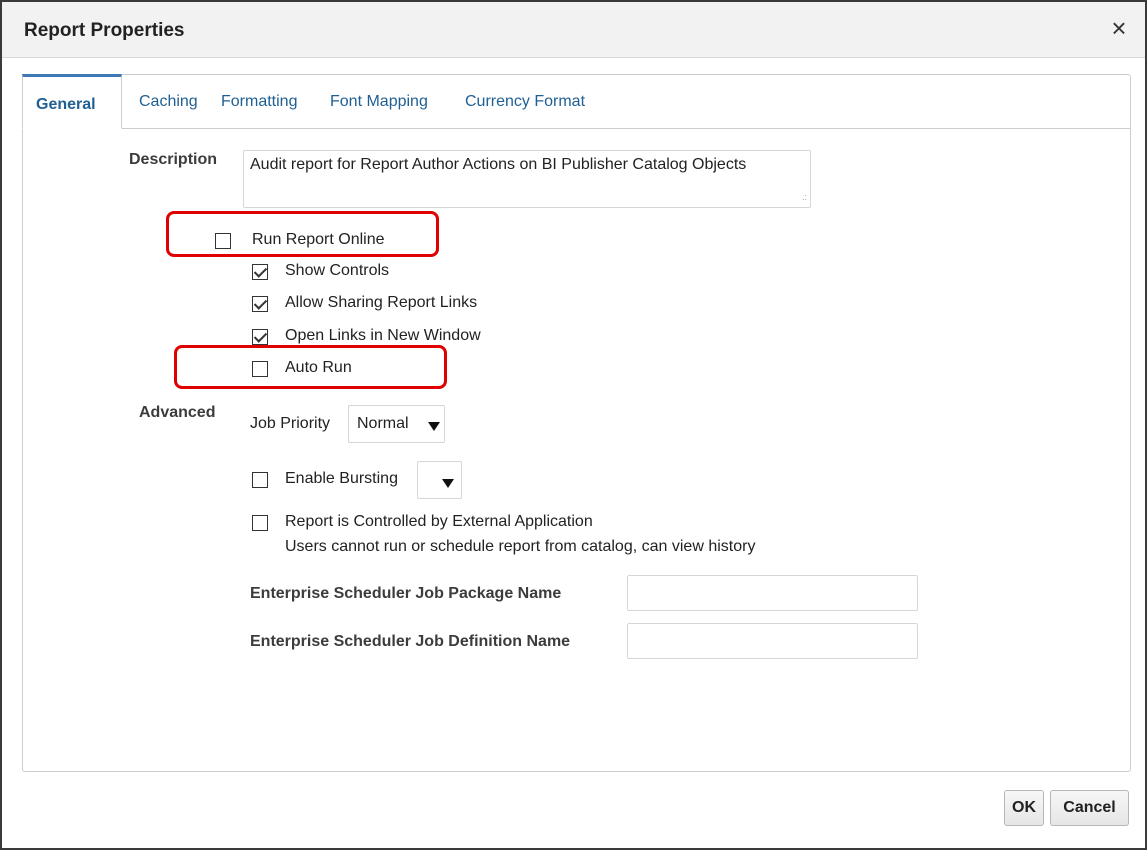 The image size is (1147, 850). I want to click on run-report-online-label: Run Report Online, so click(318, 239).